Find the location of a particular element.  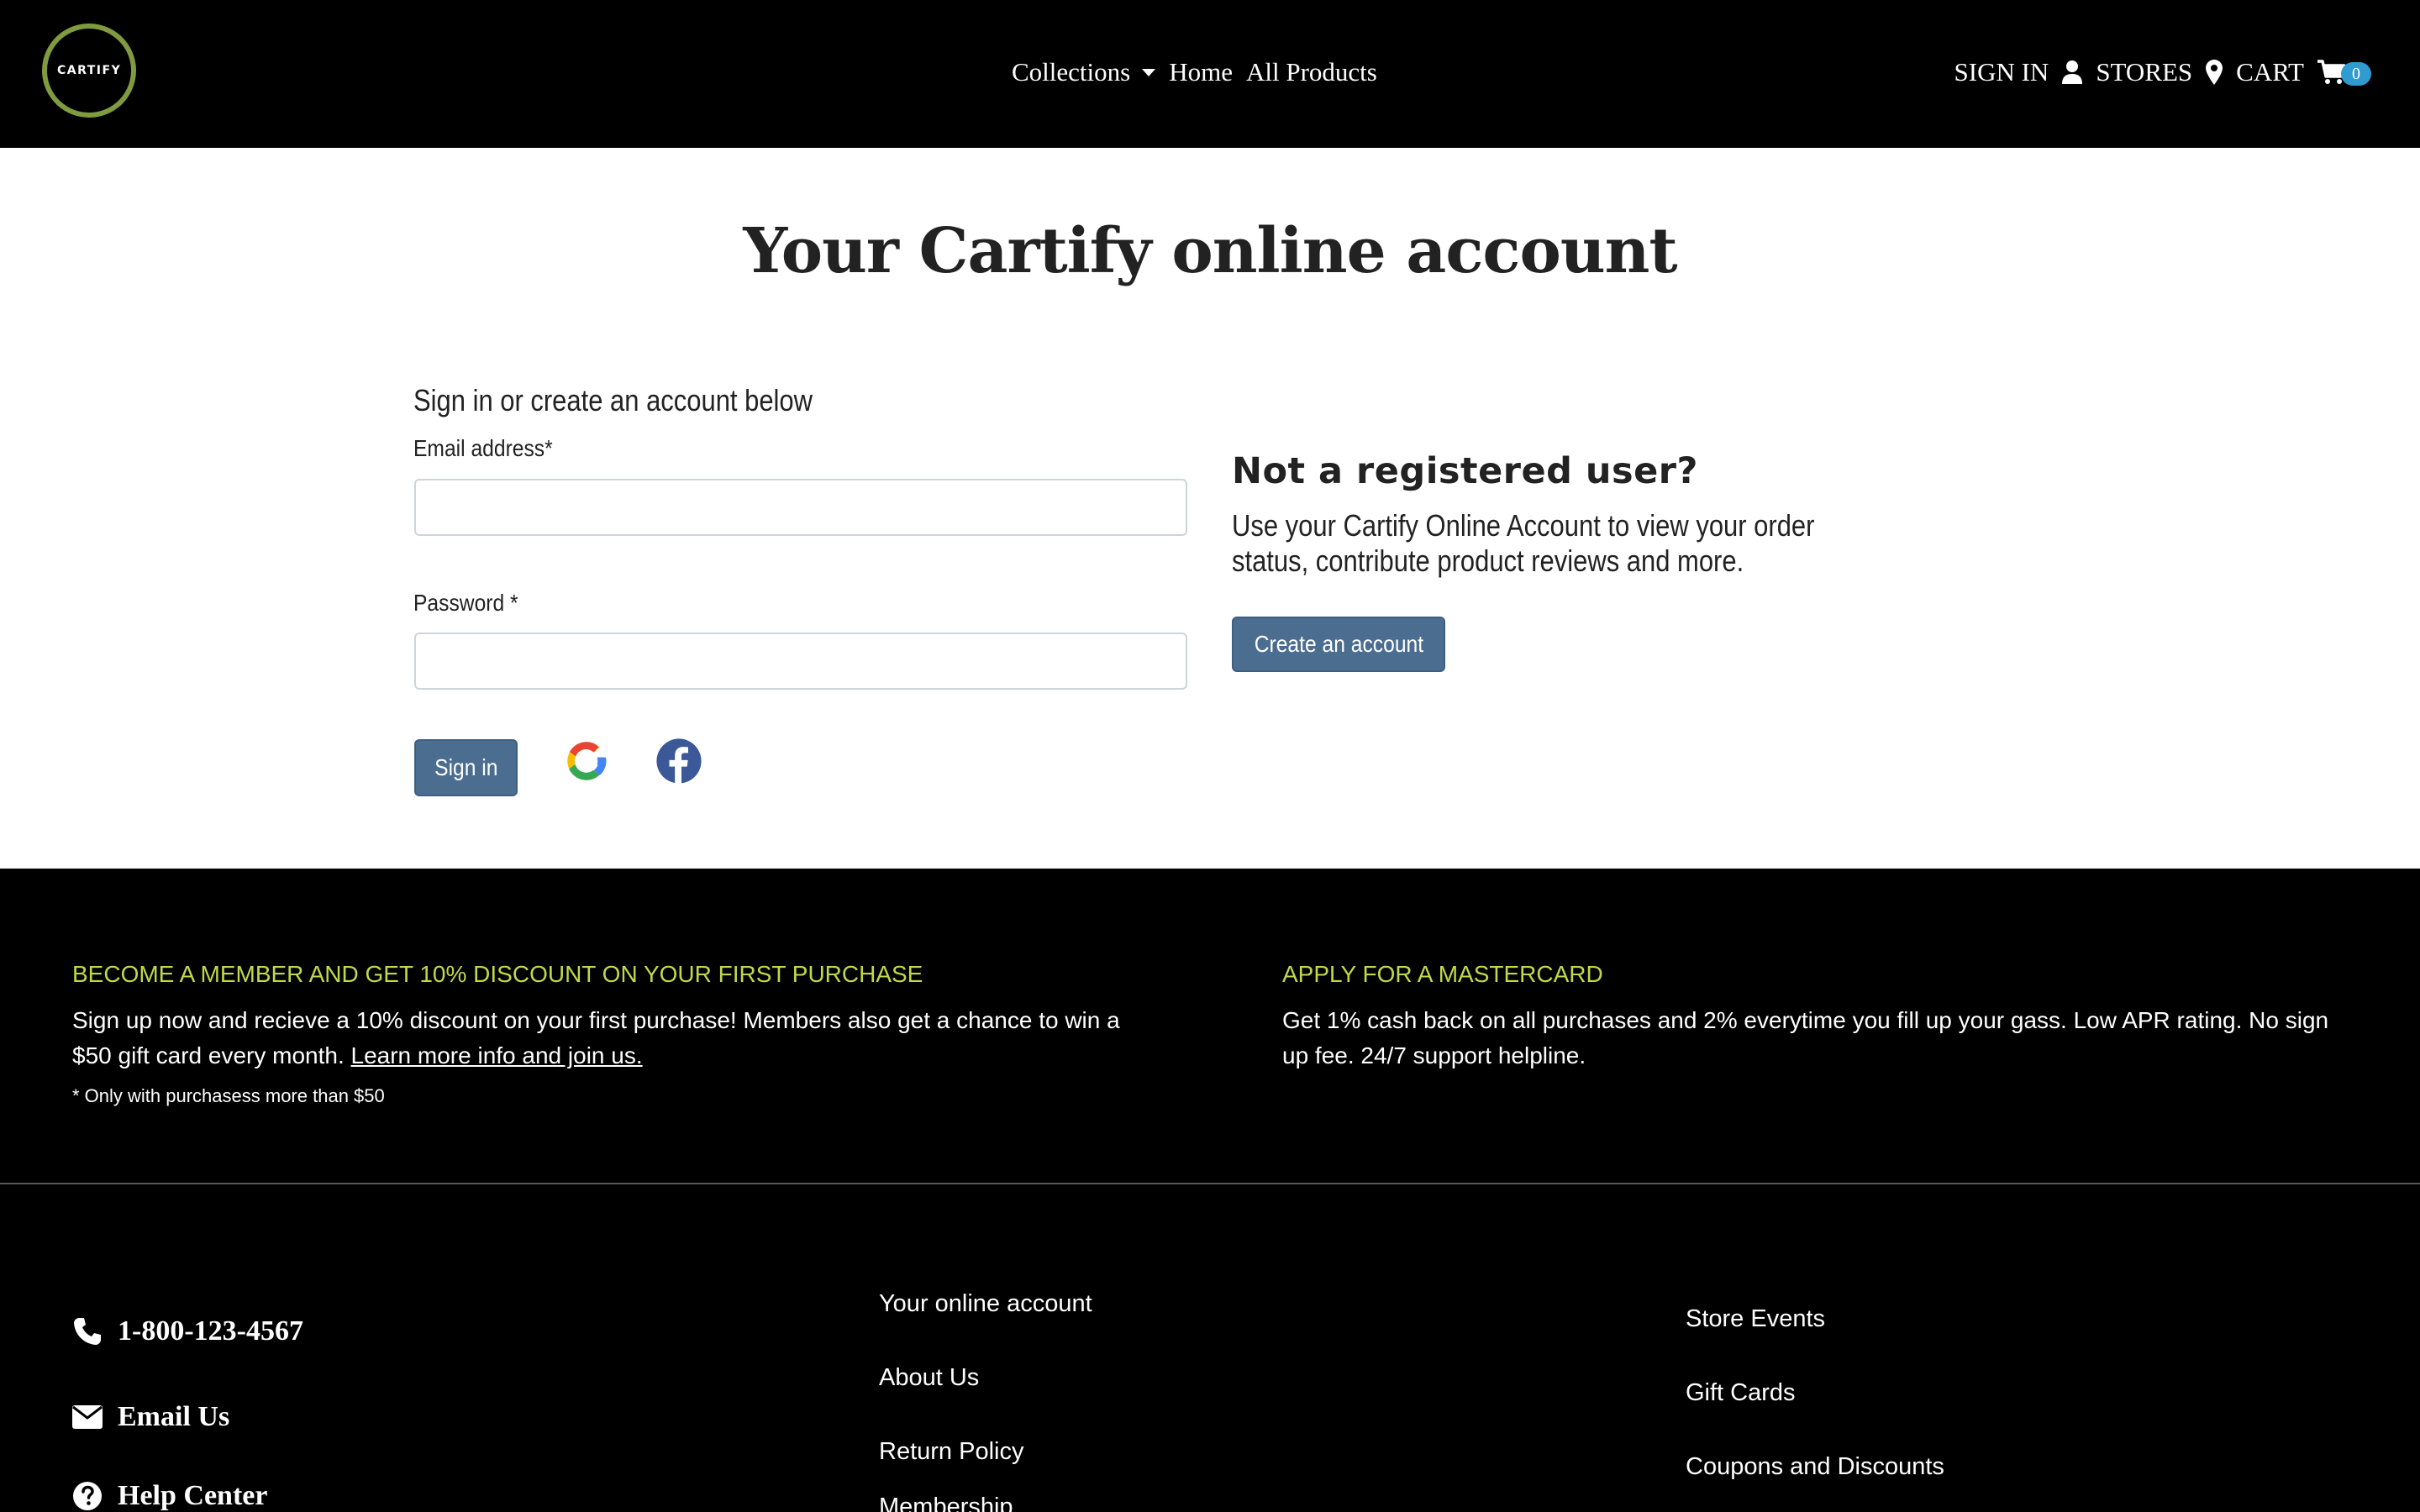

cart-label: CART is located at coordinates (2270, 72).